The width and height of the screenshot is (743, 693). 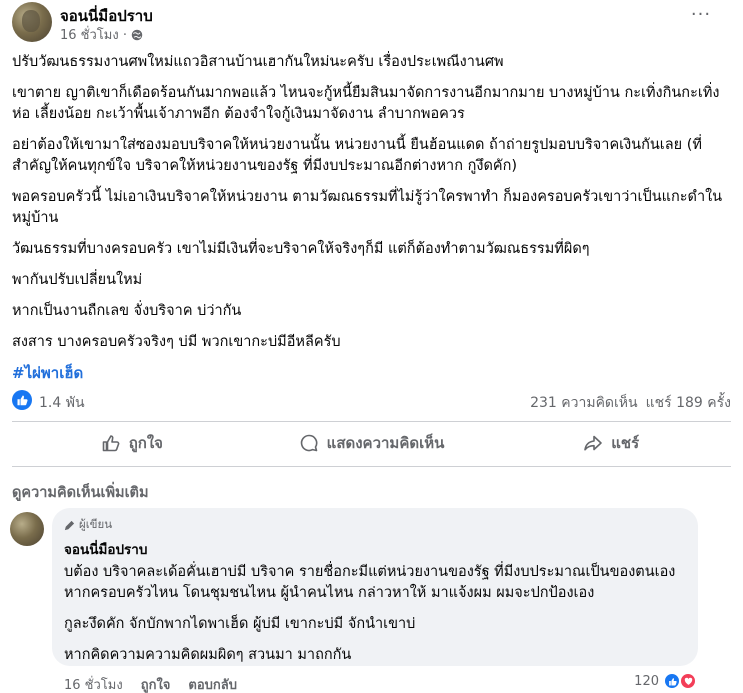 I want to click on reaction-count: 1.4 พัน, so click(x=62, y=403).